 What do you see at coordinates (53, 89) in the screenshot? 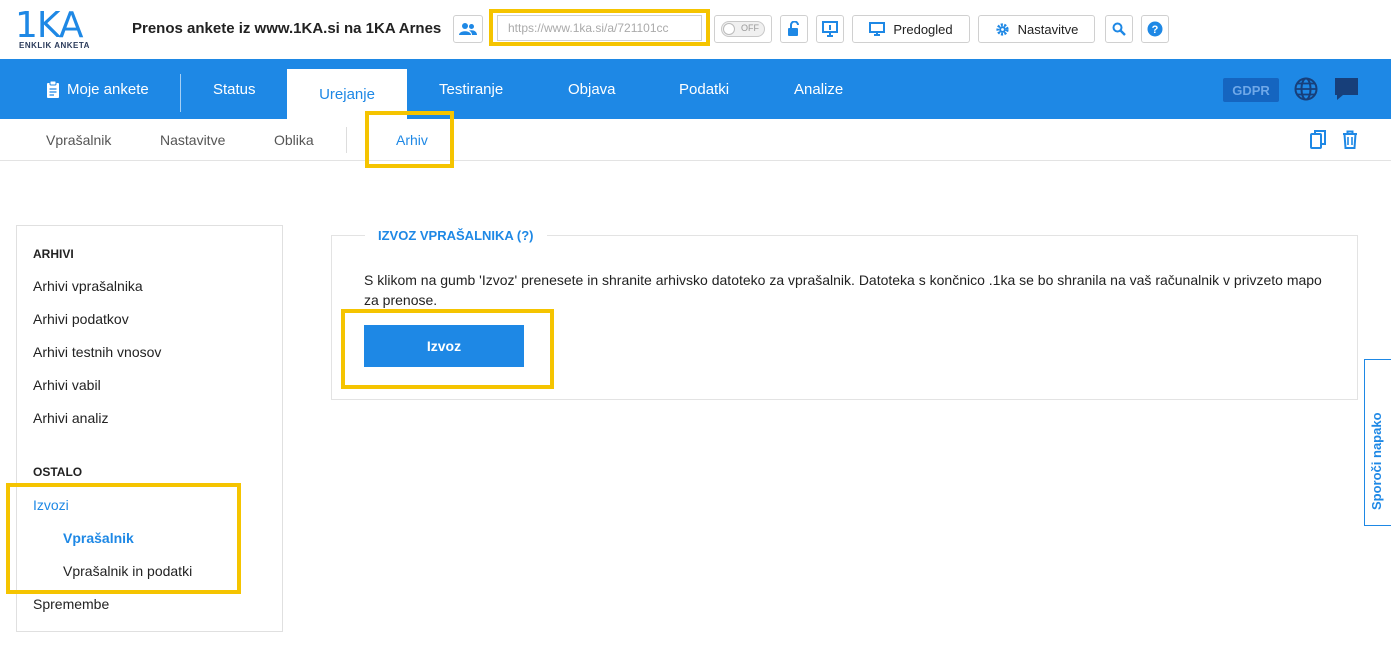
I see `clipboard-icon` at bounding box center [53, 89].